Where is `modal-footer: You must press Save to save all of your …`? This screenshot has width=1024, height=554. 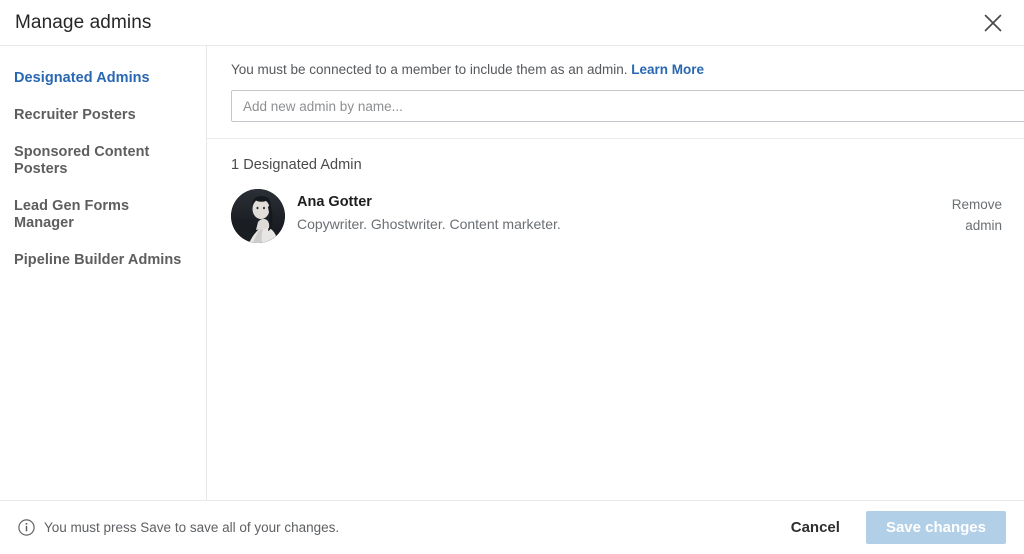 modal-footer: You must press Save to save all of your … is located at coordinates (512, 527).